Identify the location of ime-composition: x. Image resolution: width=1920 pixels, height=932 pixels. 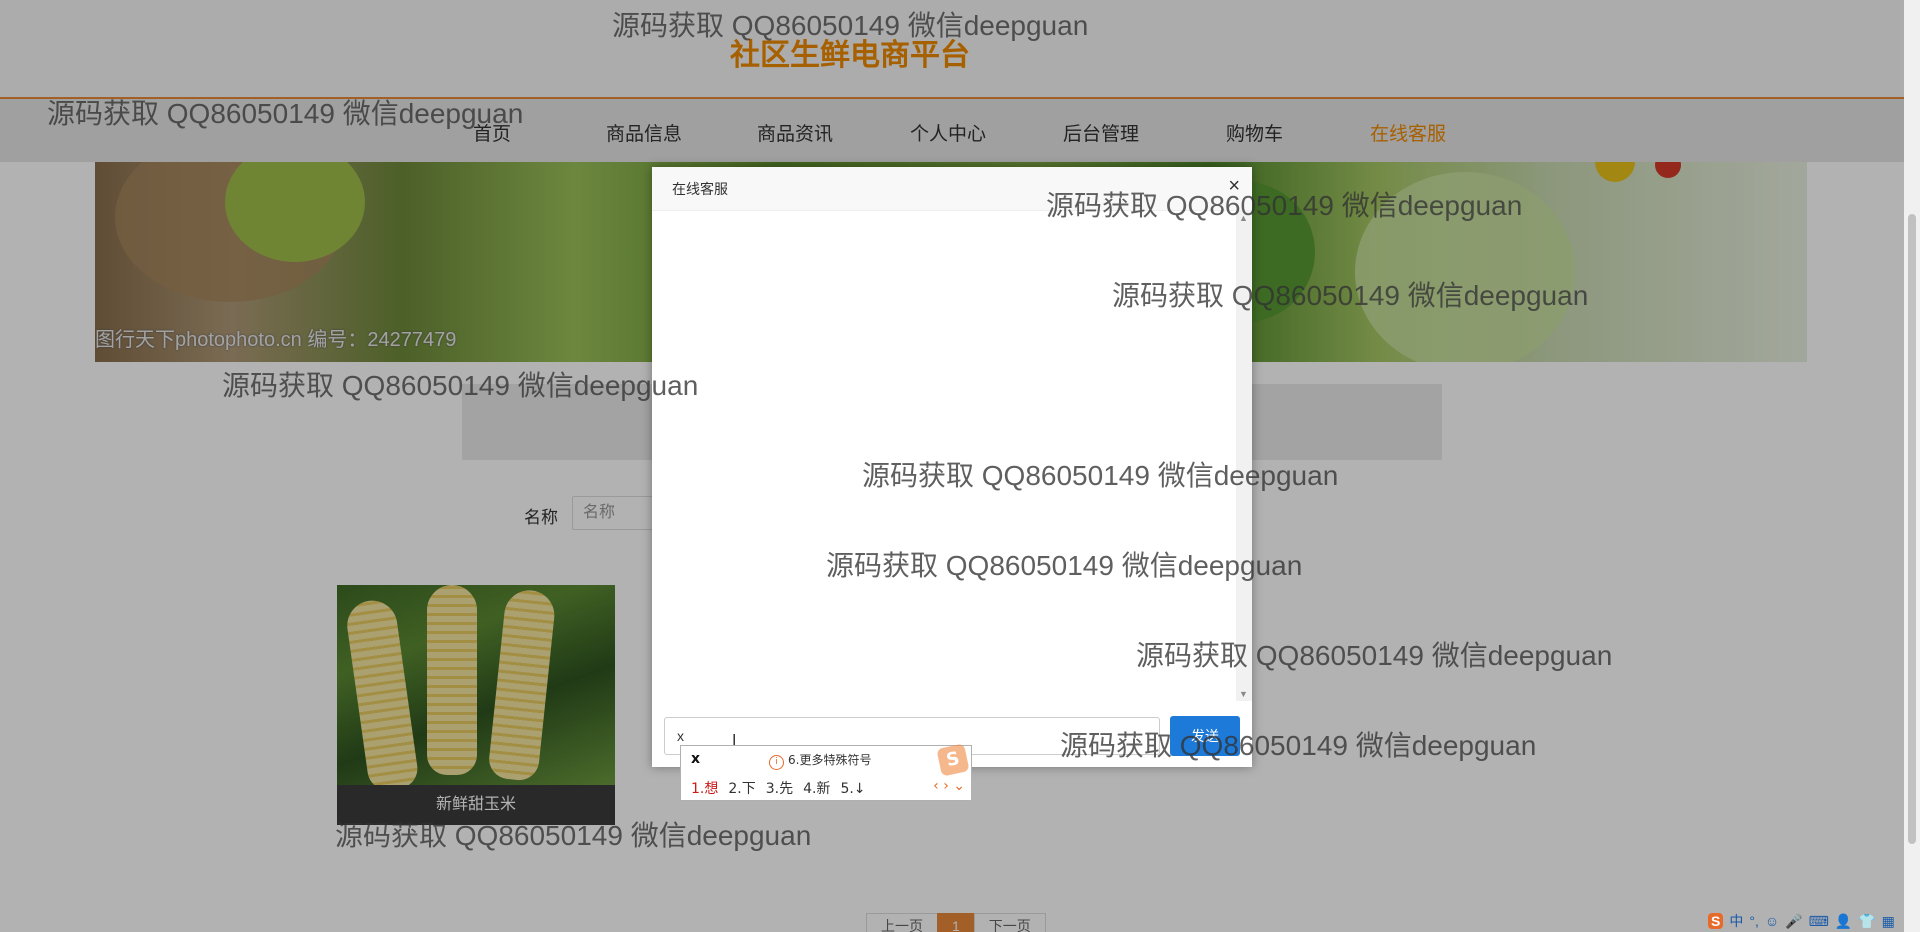
(696, 759).